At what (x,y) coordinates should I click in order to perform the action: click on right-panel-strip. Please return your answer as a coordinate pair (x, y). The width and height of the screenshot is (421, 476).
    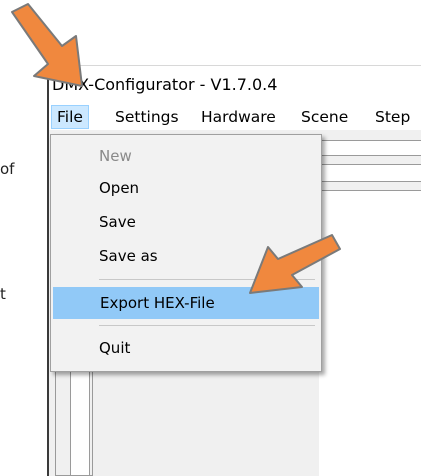
    Looking at the image, I should click on (370, 148).